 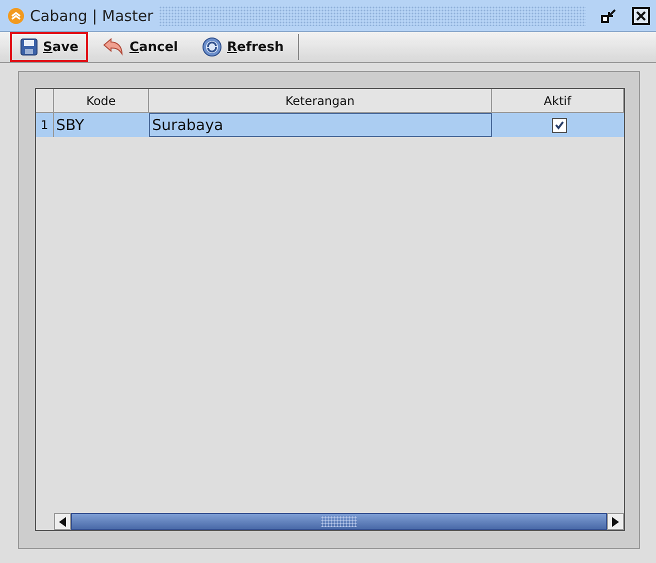 I want to click on cancel-button: Cancel, so click(x=140, y=47).